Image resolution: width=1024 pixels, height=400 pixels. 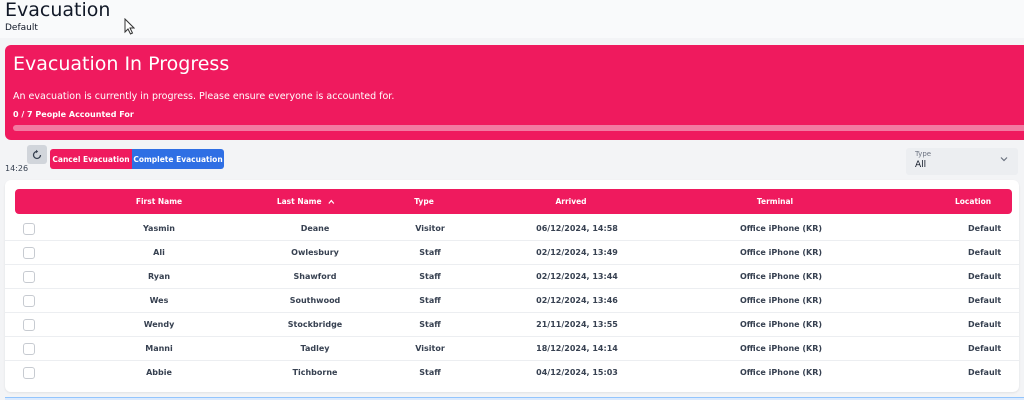 I want to click on arrived-cell: 04/12/2024, 15:03, so click(x=577, y=372).